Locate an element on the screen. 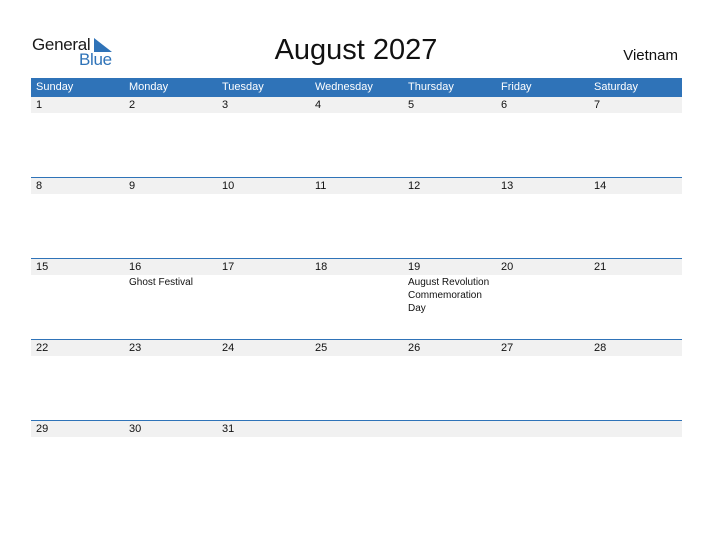  weekday-monday: Monday is located at coordinates (149, 87).